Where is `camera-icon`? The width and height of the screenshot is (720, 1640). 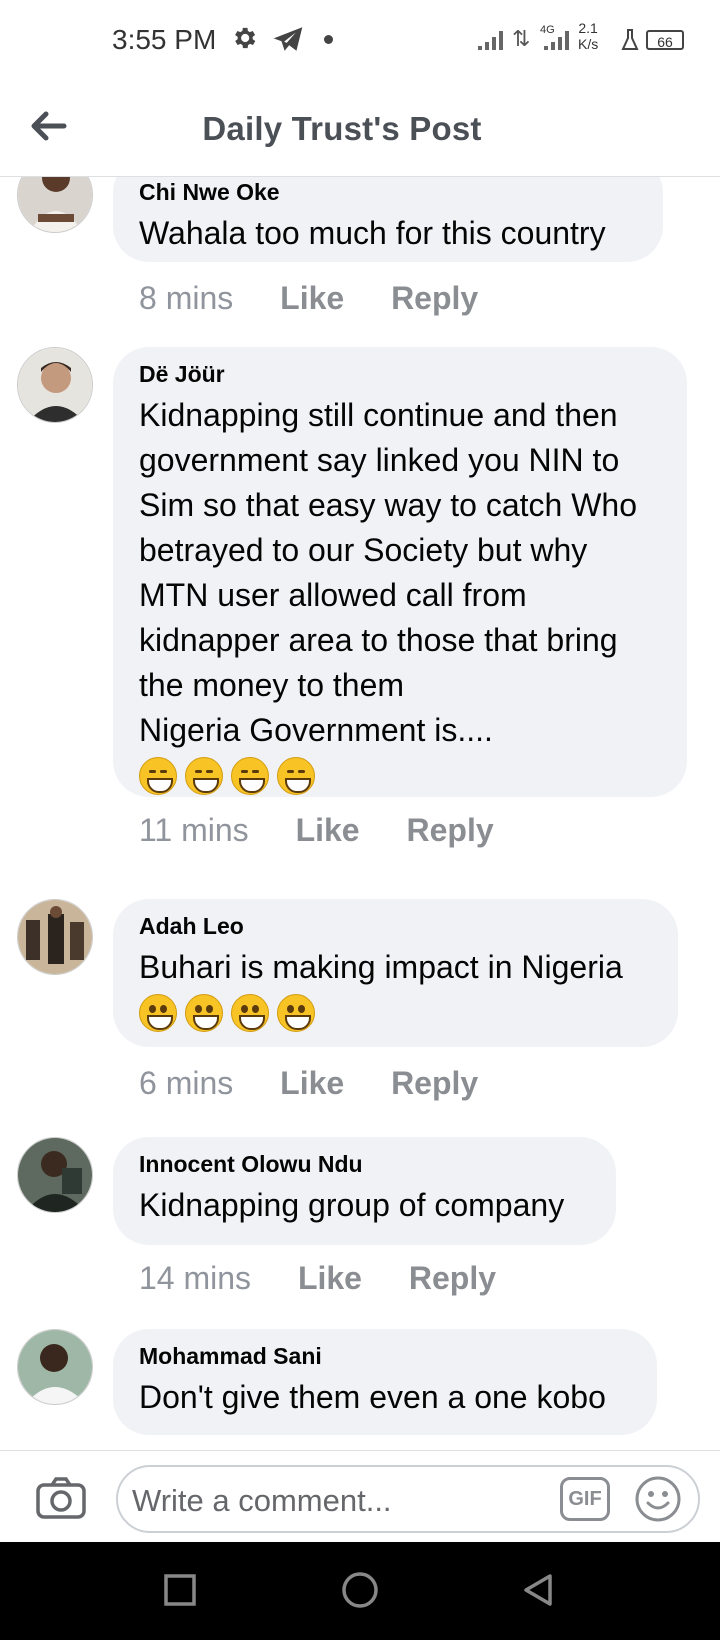 camera-icon is located at coordinates (61, 1498).